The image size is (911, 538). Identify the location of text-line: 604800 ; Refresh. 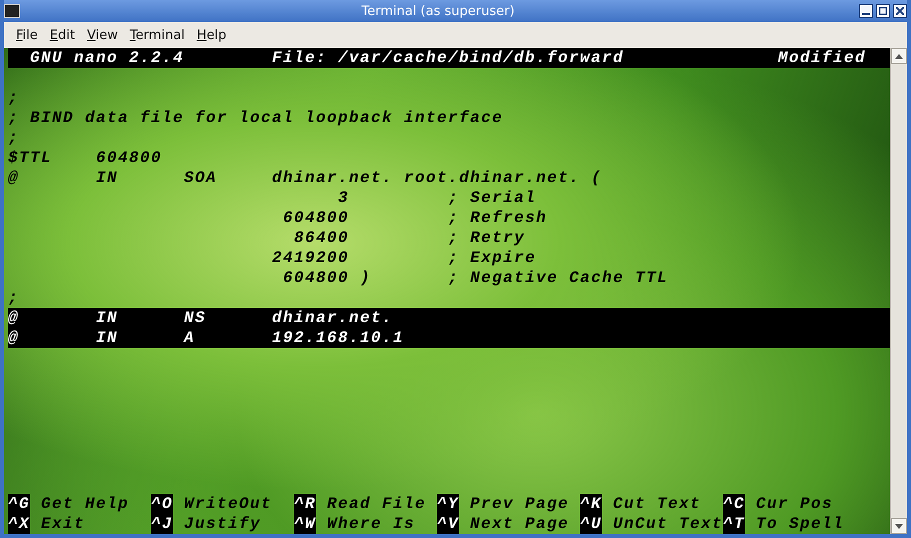
(415, 218).